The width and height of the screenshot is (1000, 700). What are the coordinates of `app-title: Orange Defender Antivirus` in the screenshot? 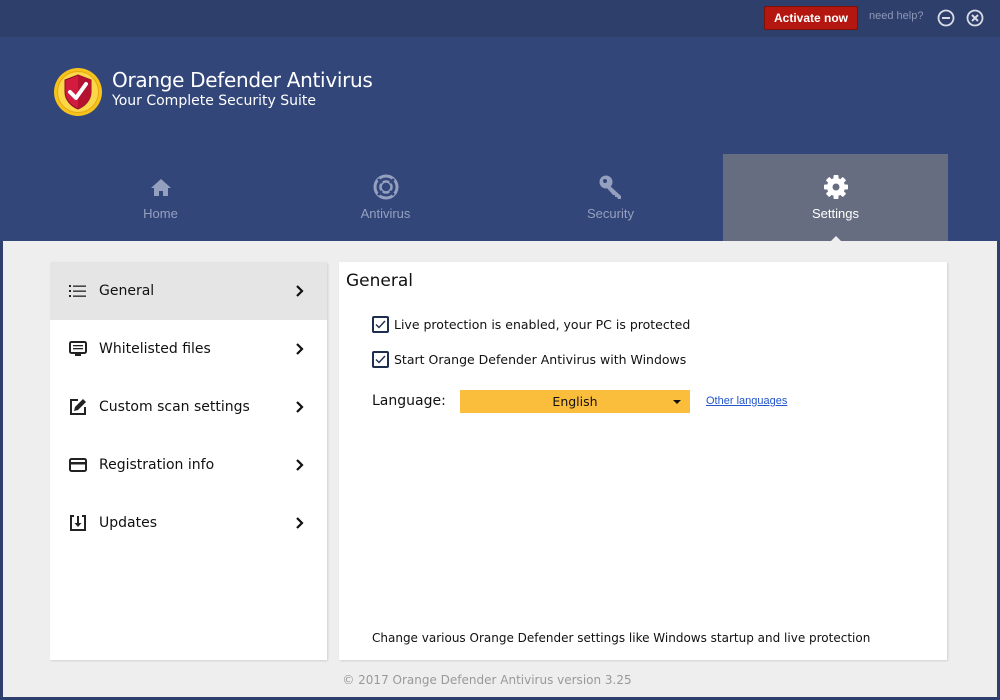 It's located at (242, 80).